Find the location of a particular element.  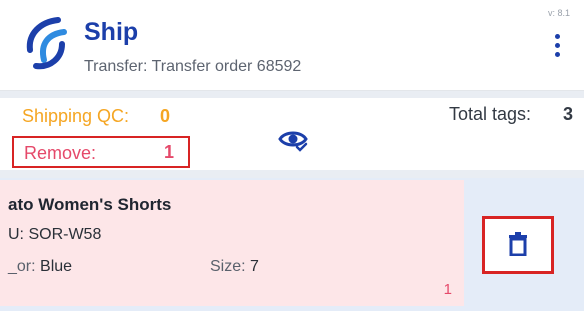

remove-count: 1 is located at coordinates (169, 152).